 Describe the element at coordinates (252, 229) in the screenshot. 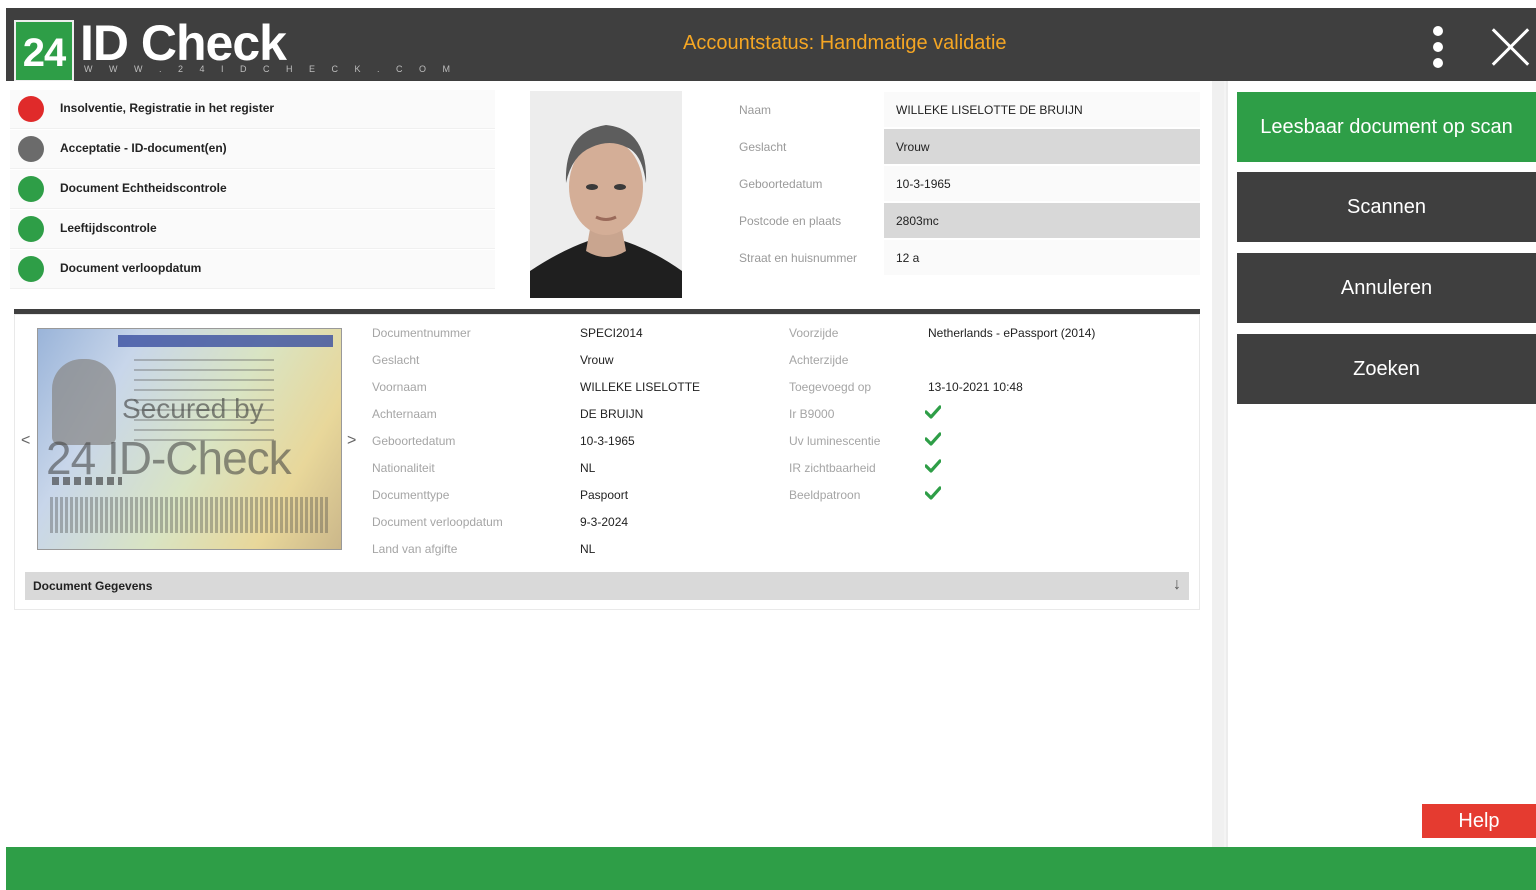

I see `check-item-age: Leeftijdscontrole` at that location.